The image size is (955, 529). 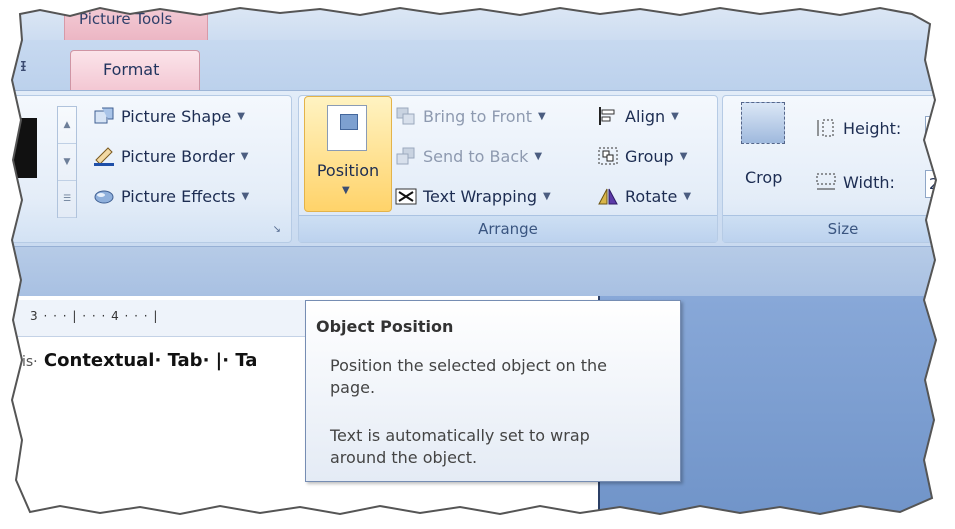 I want to click on text-wrapping-button: Text Wrapping ▼, so click(x=473, y=196).